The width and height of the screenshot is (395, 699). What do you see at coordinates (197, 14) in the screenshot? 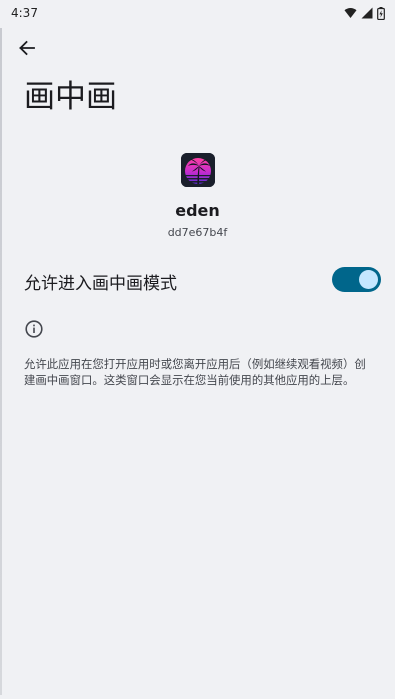
I see `status-bar: 4:37` at bounding box center [197, 14].